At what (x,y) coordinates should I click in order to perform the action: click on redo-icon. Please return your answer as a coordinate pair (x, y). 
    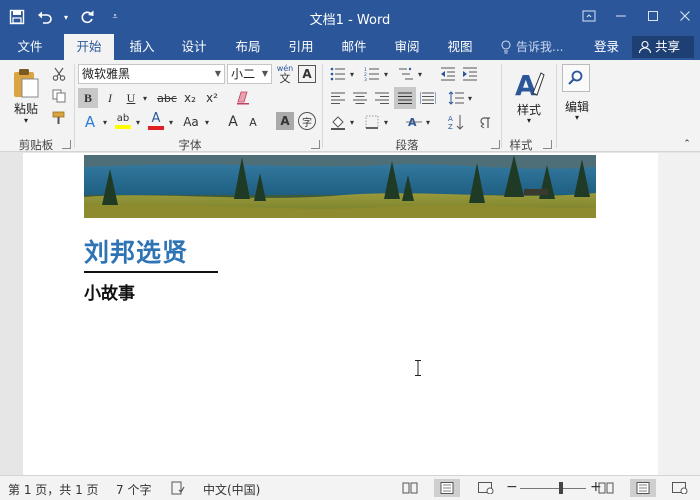
    Looking at the image, I should click on (87, 17).